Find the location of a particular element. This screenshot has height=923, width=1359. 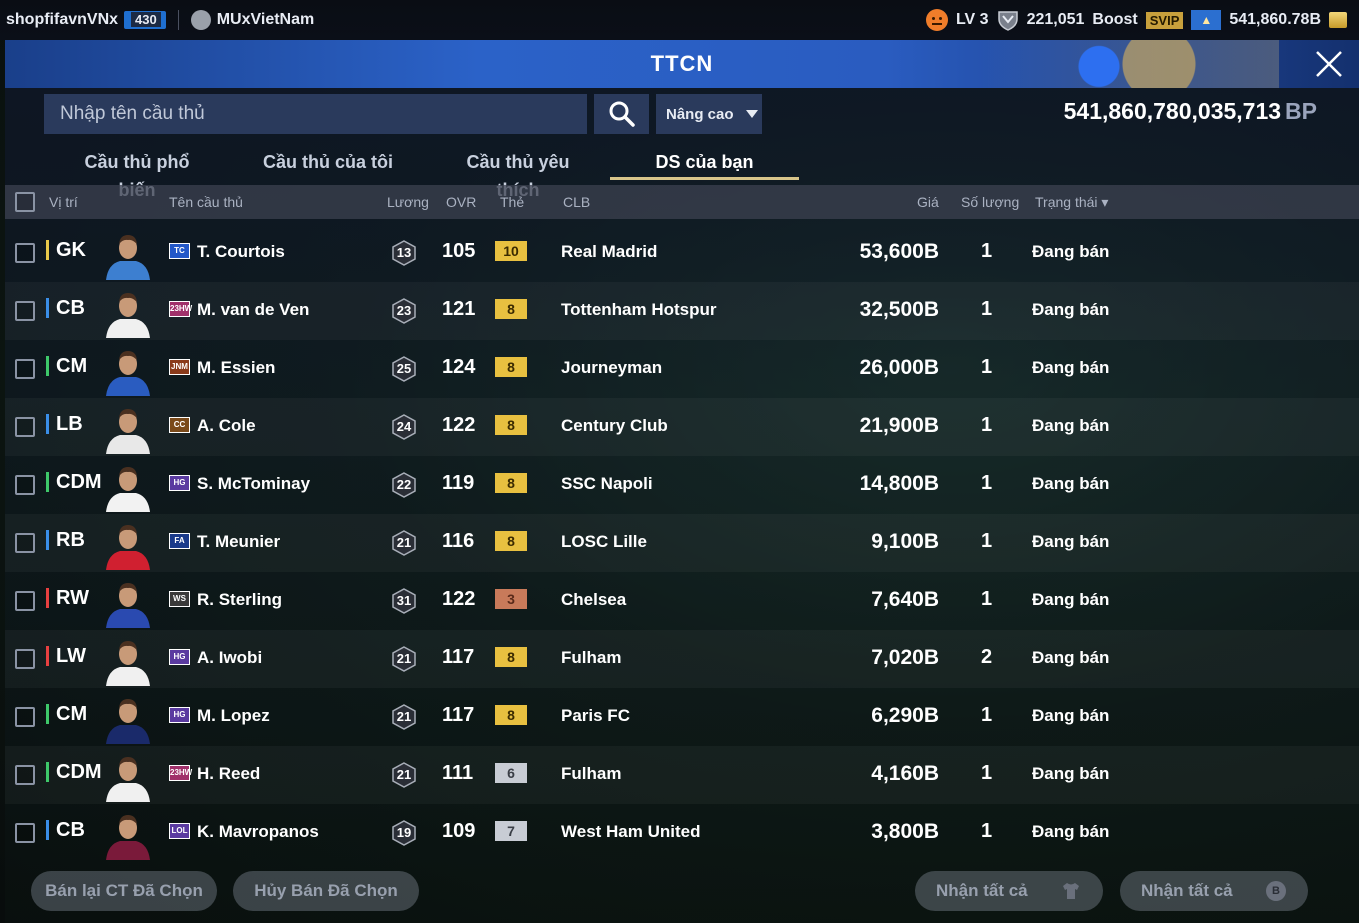

salary-value: 24 is located at coordinates (404, 426).